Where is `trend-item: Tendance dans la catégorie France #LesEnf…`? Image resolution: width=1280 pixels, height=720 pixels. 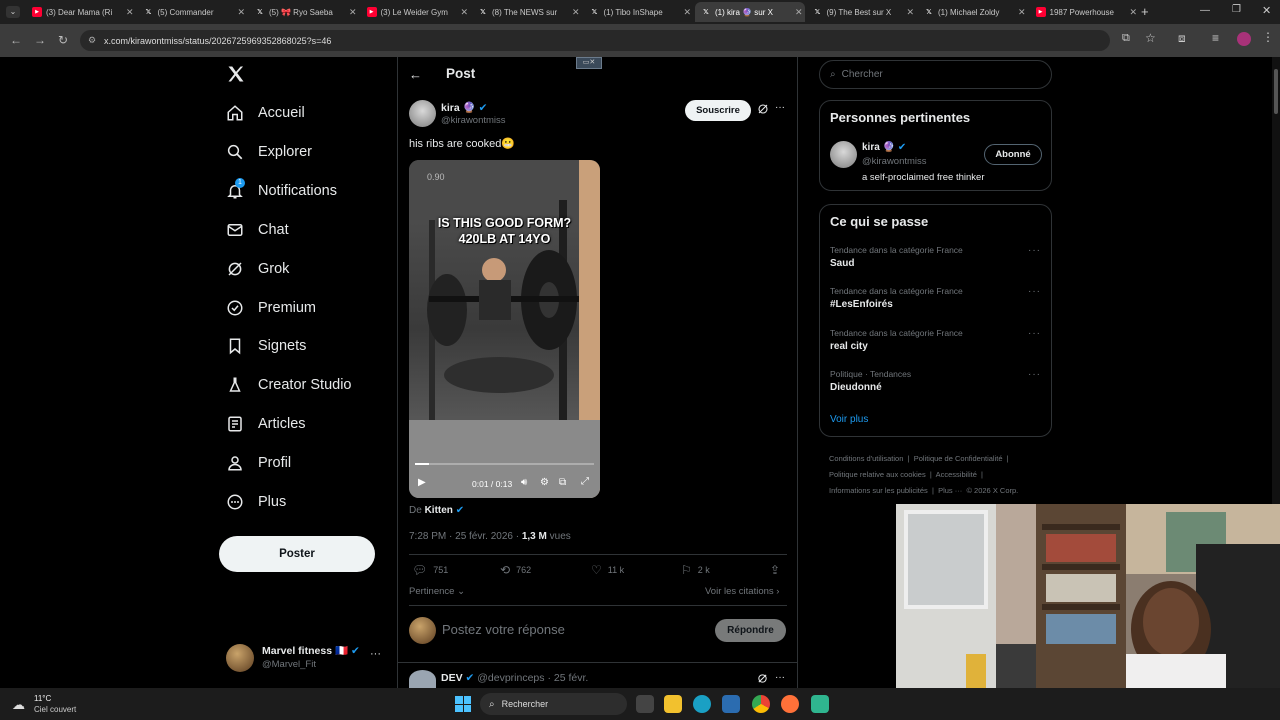 trend-item: Tendance dans la catégorie France #LesEnf… is located at coordinates (937, 298).